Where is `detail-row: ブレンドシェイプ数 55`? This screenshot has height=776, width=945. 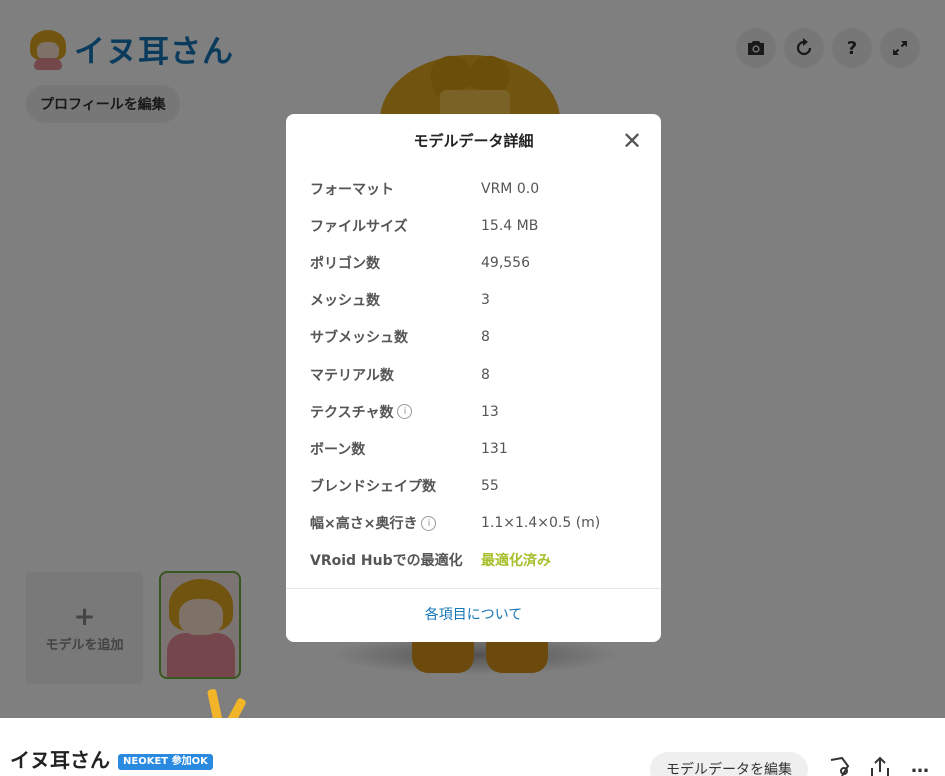
detail-row: ブレンドシェイプ数 55 is located at coordinates (475, 486).